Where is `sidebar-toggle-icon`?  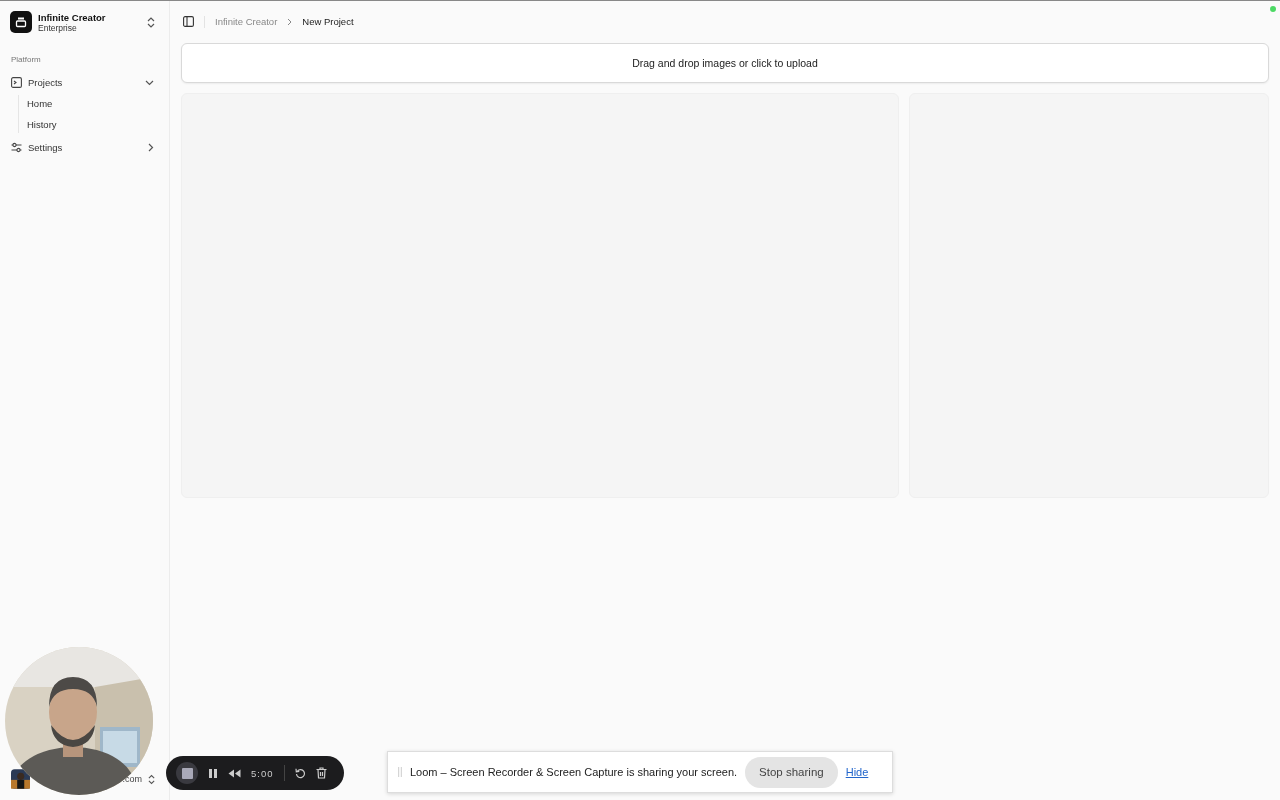
sidebar-toggle-icon is located at coordinates (188, 21).